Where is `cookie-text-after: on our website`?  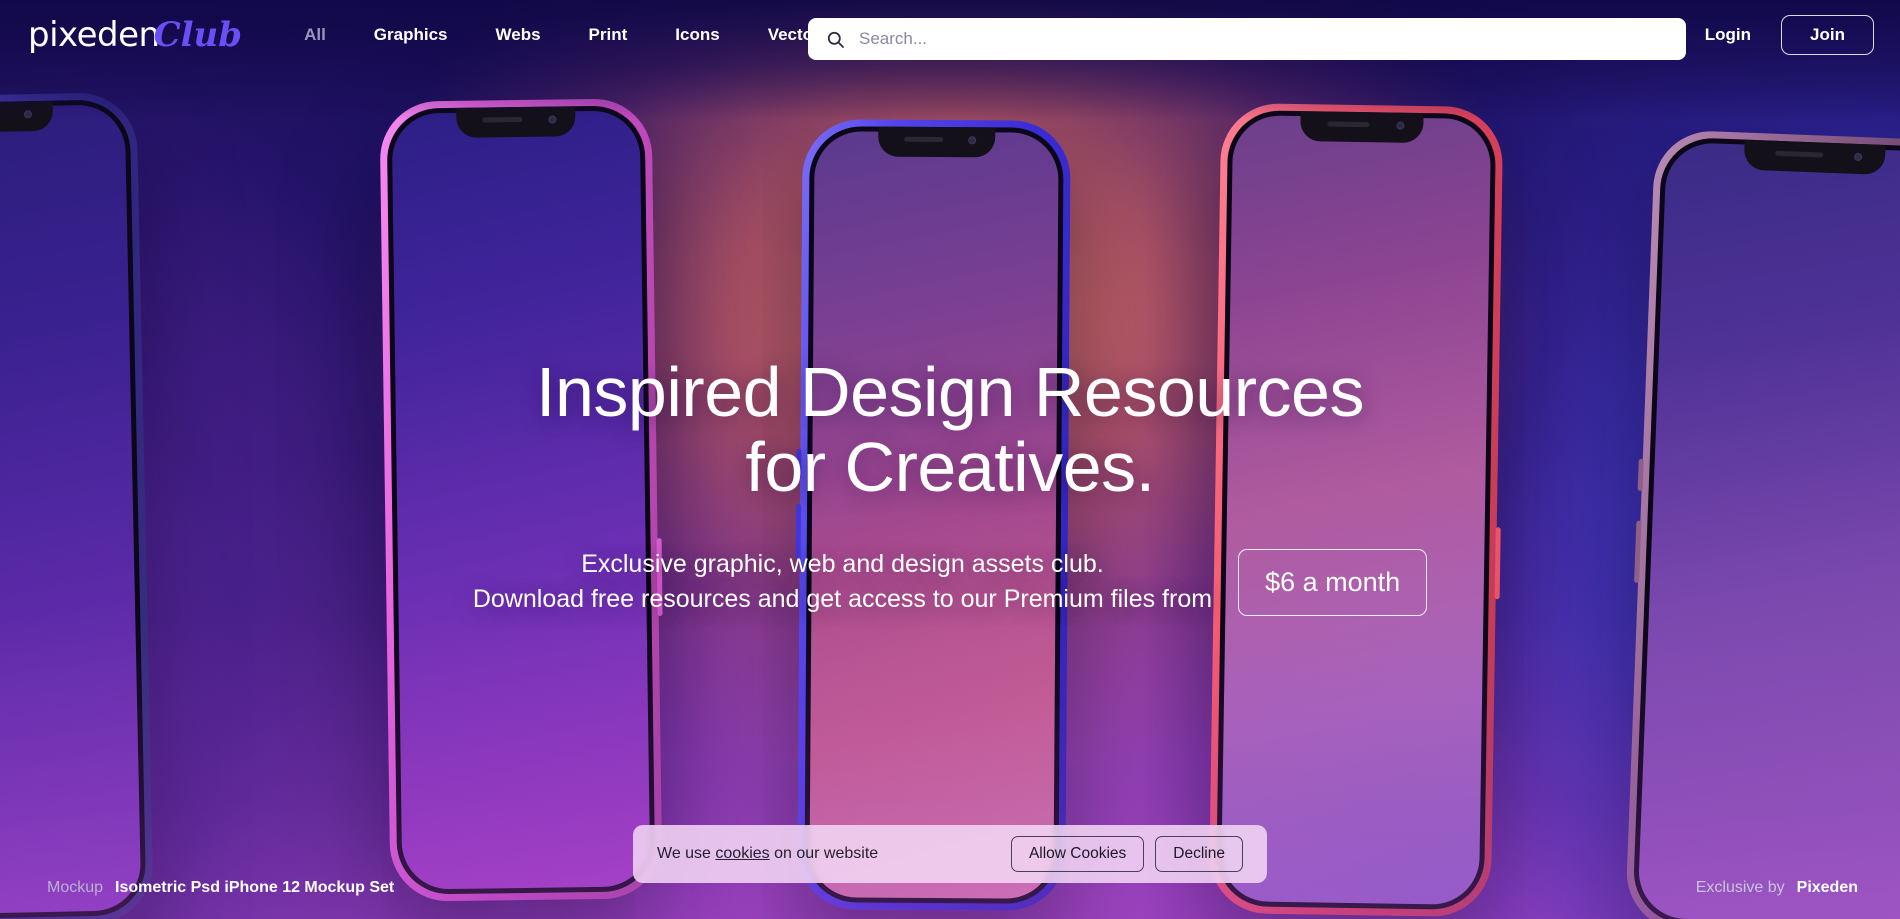
cookie-text-after: on our website is located at coordinates (824, 853).